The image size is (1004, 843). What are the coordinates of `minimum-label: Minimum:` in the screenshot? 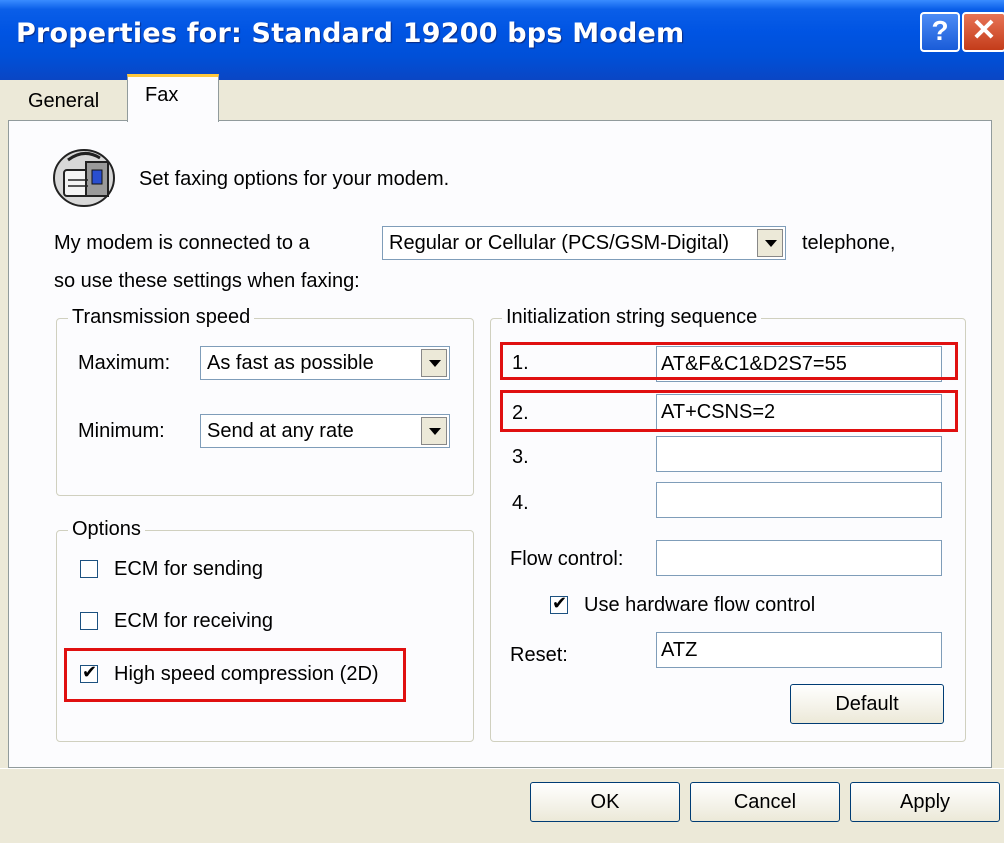 It's located at (121, 431).